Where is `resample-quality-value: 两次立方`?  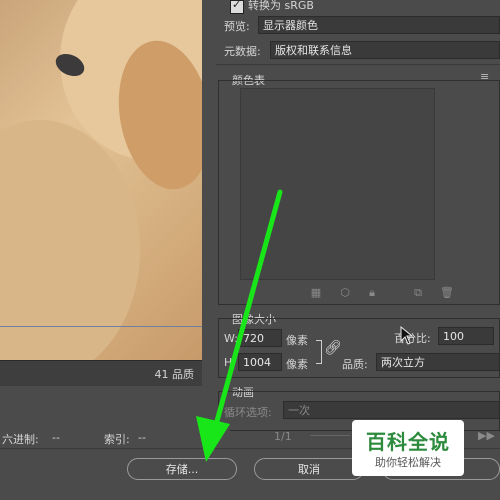 resample-quality-value: 两次立方 is located at coordinates (403, 362).